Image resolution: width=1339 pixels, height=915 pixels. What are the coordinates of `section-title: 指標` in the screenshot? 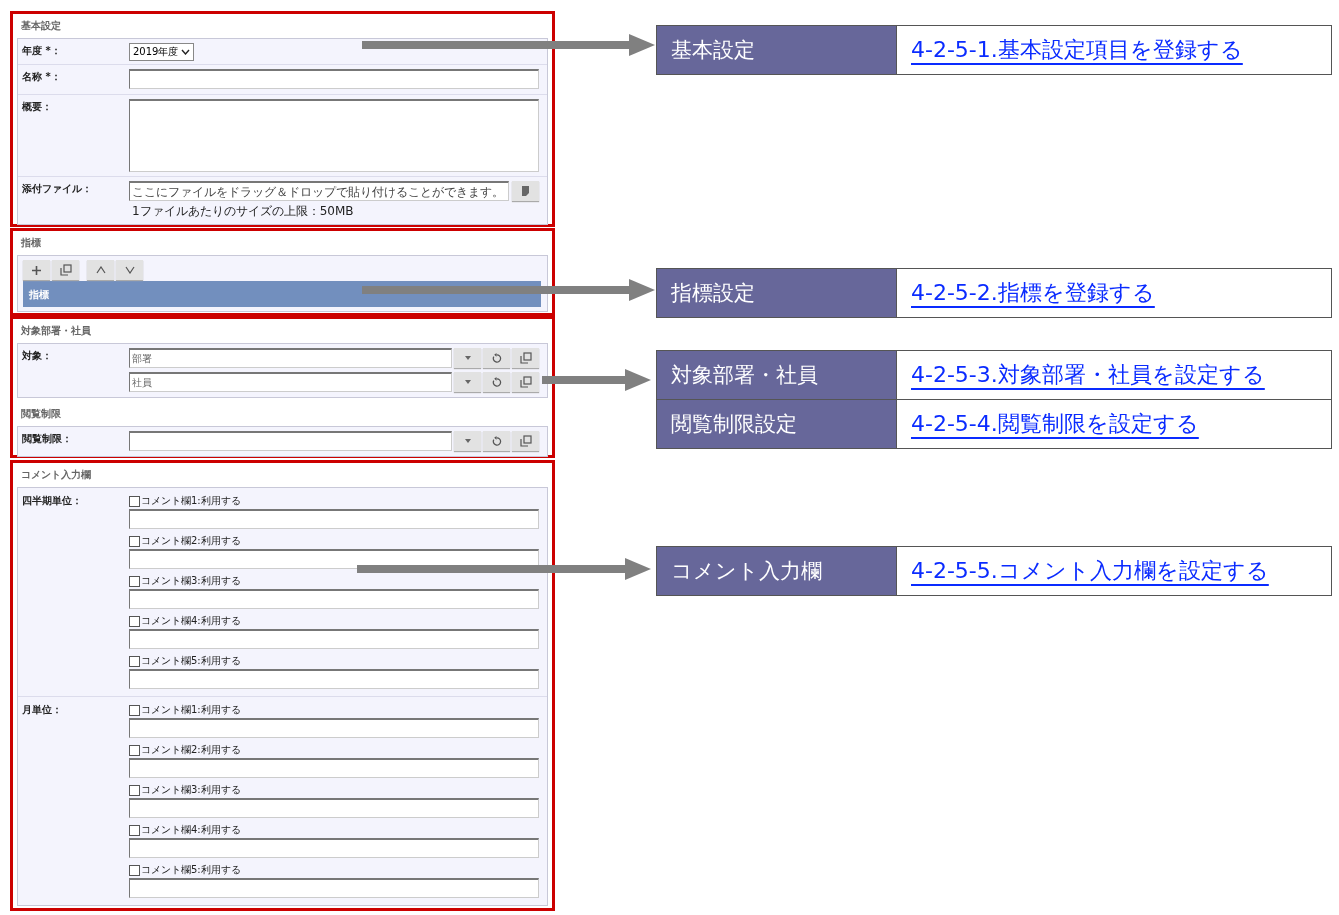 It's located at (31, 243).